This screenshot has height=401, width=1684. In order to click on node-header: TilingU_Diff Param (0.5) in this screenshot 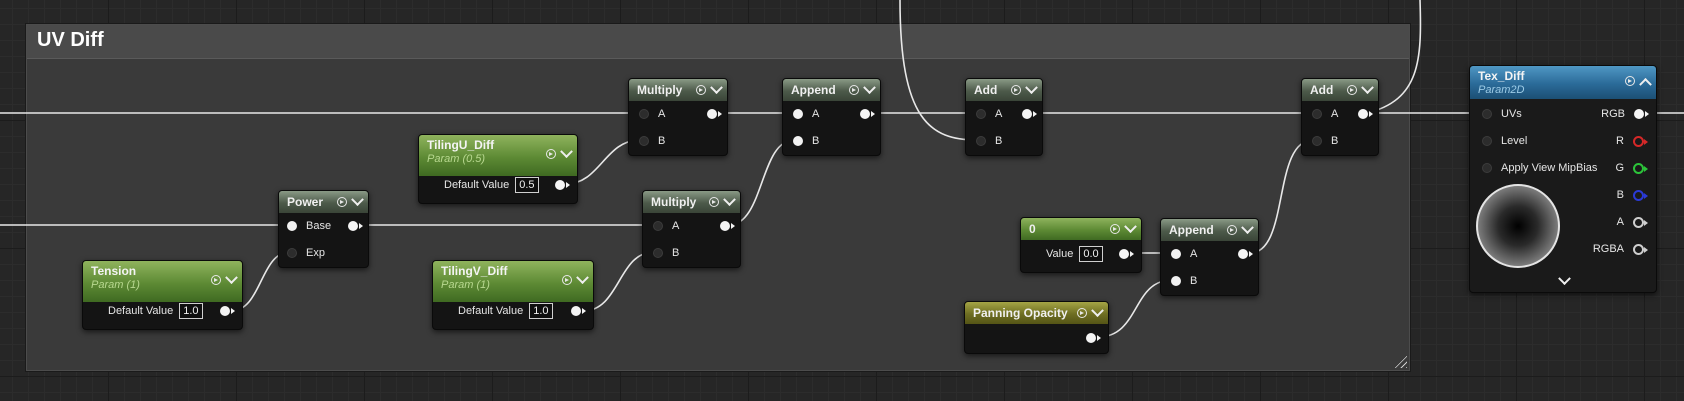, I will do `click(498, 155)`.